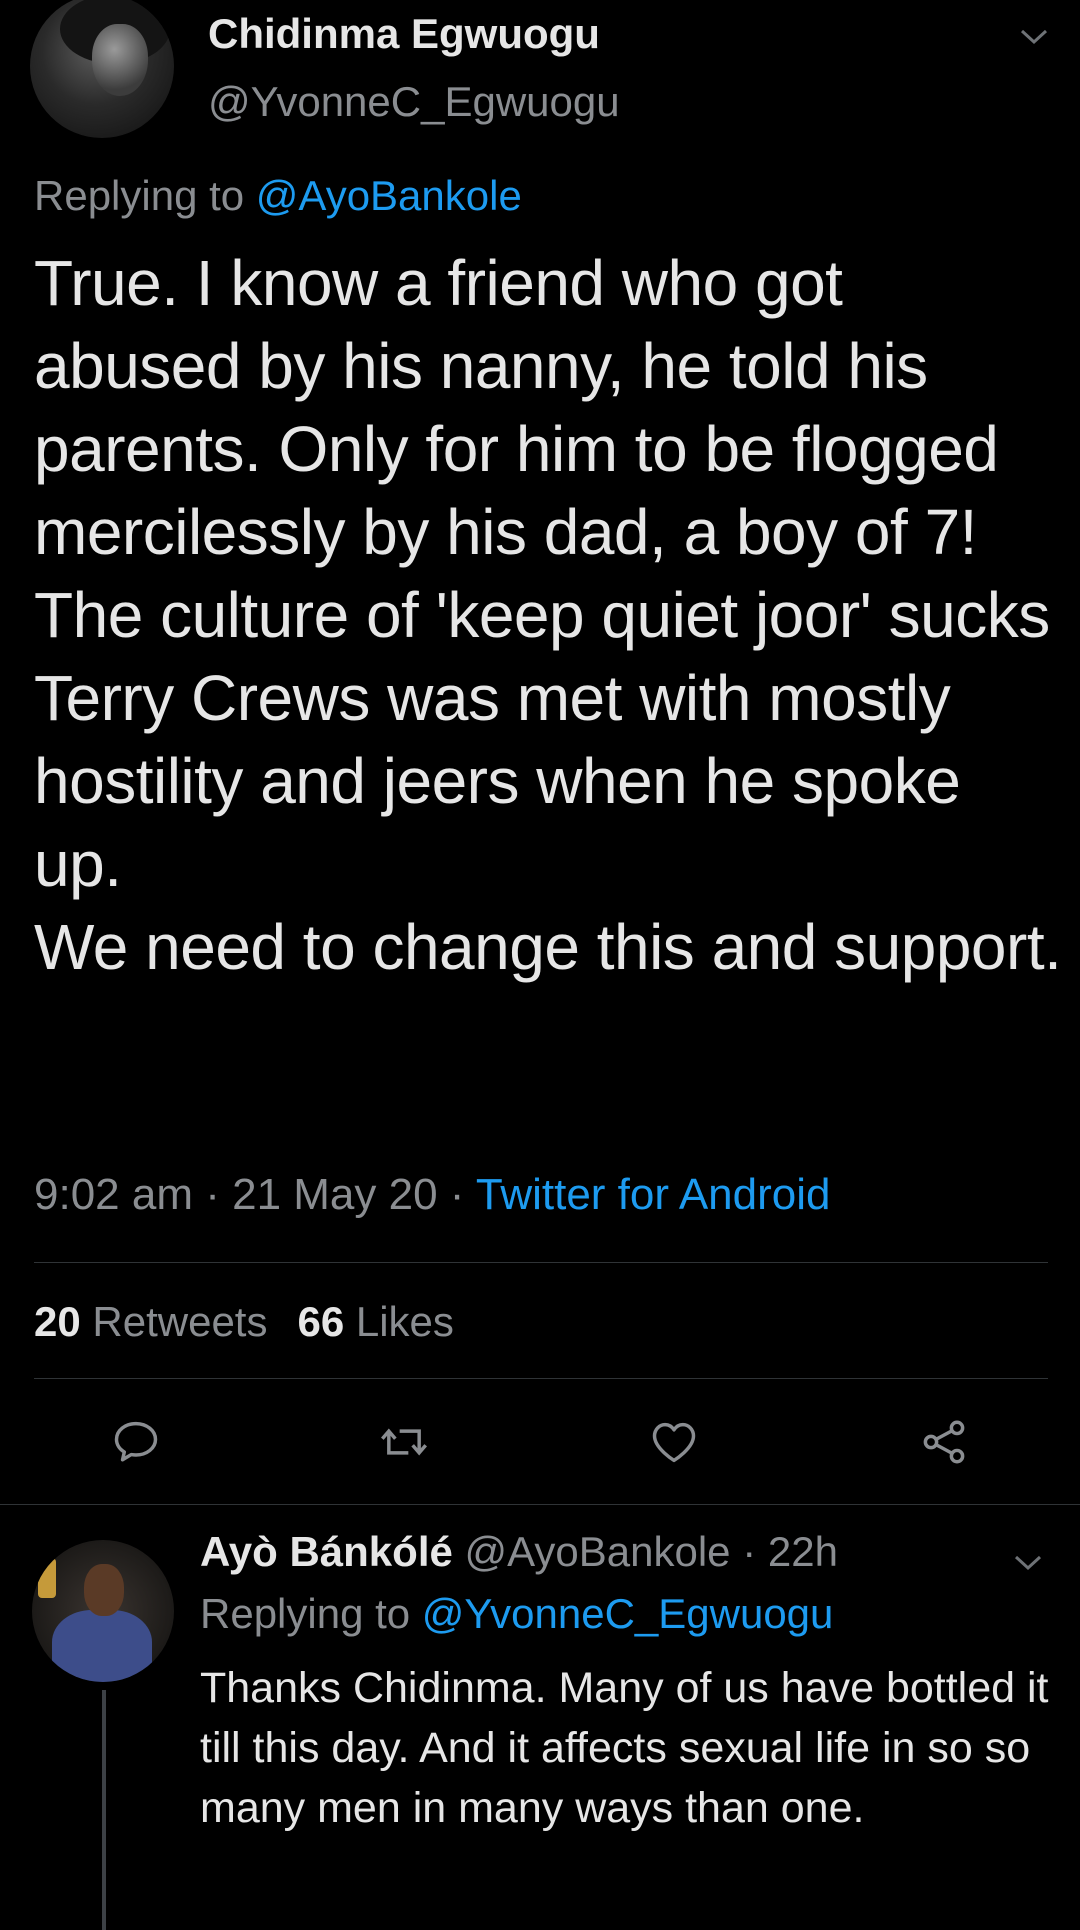 The width and height of the screenshot is (1080, 1930). What do you see at coordinates (628, 1613) in the screenshot?
I see `reply-replying-to-handle-link: @YvonneC_Egwuogu` at bounding box center [628, 1613].